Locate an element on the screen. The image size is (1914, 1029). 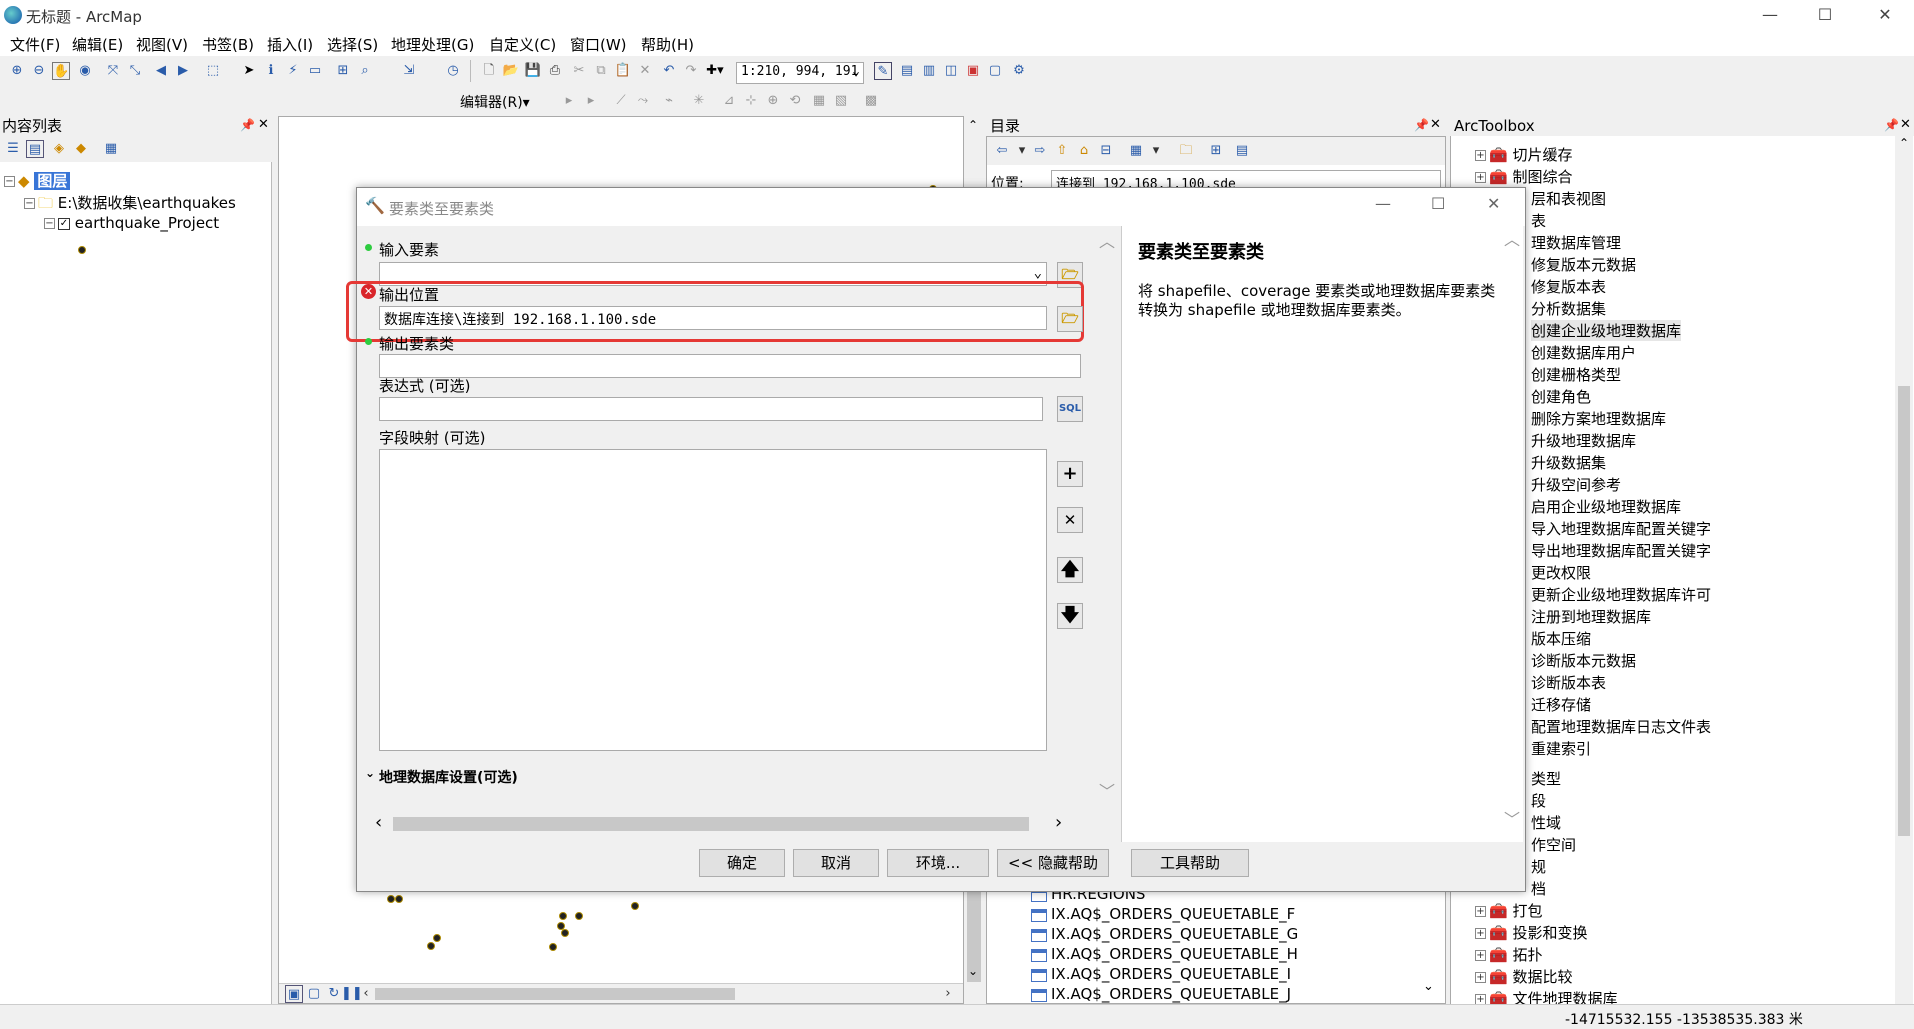
menu-geoprocessing: 地理处理(G) is located at coordinates (432, 44).